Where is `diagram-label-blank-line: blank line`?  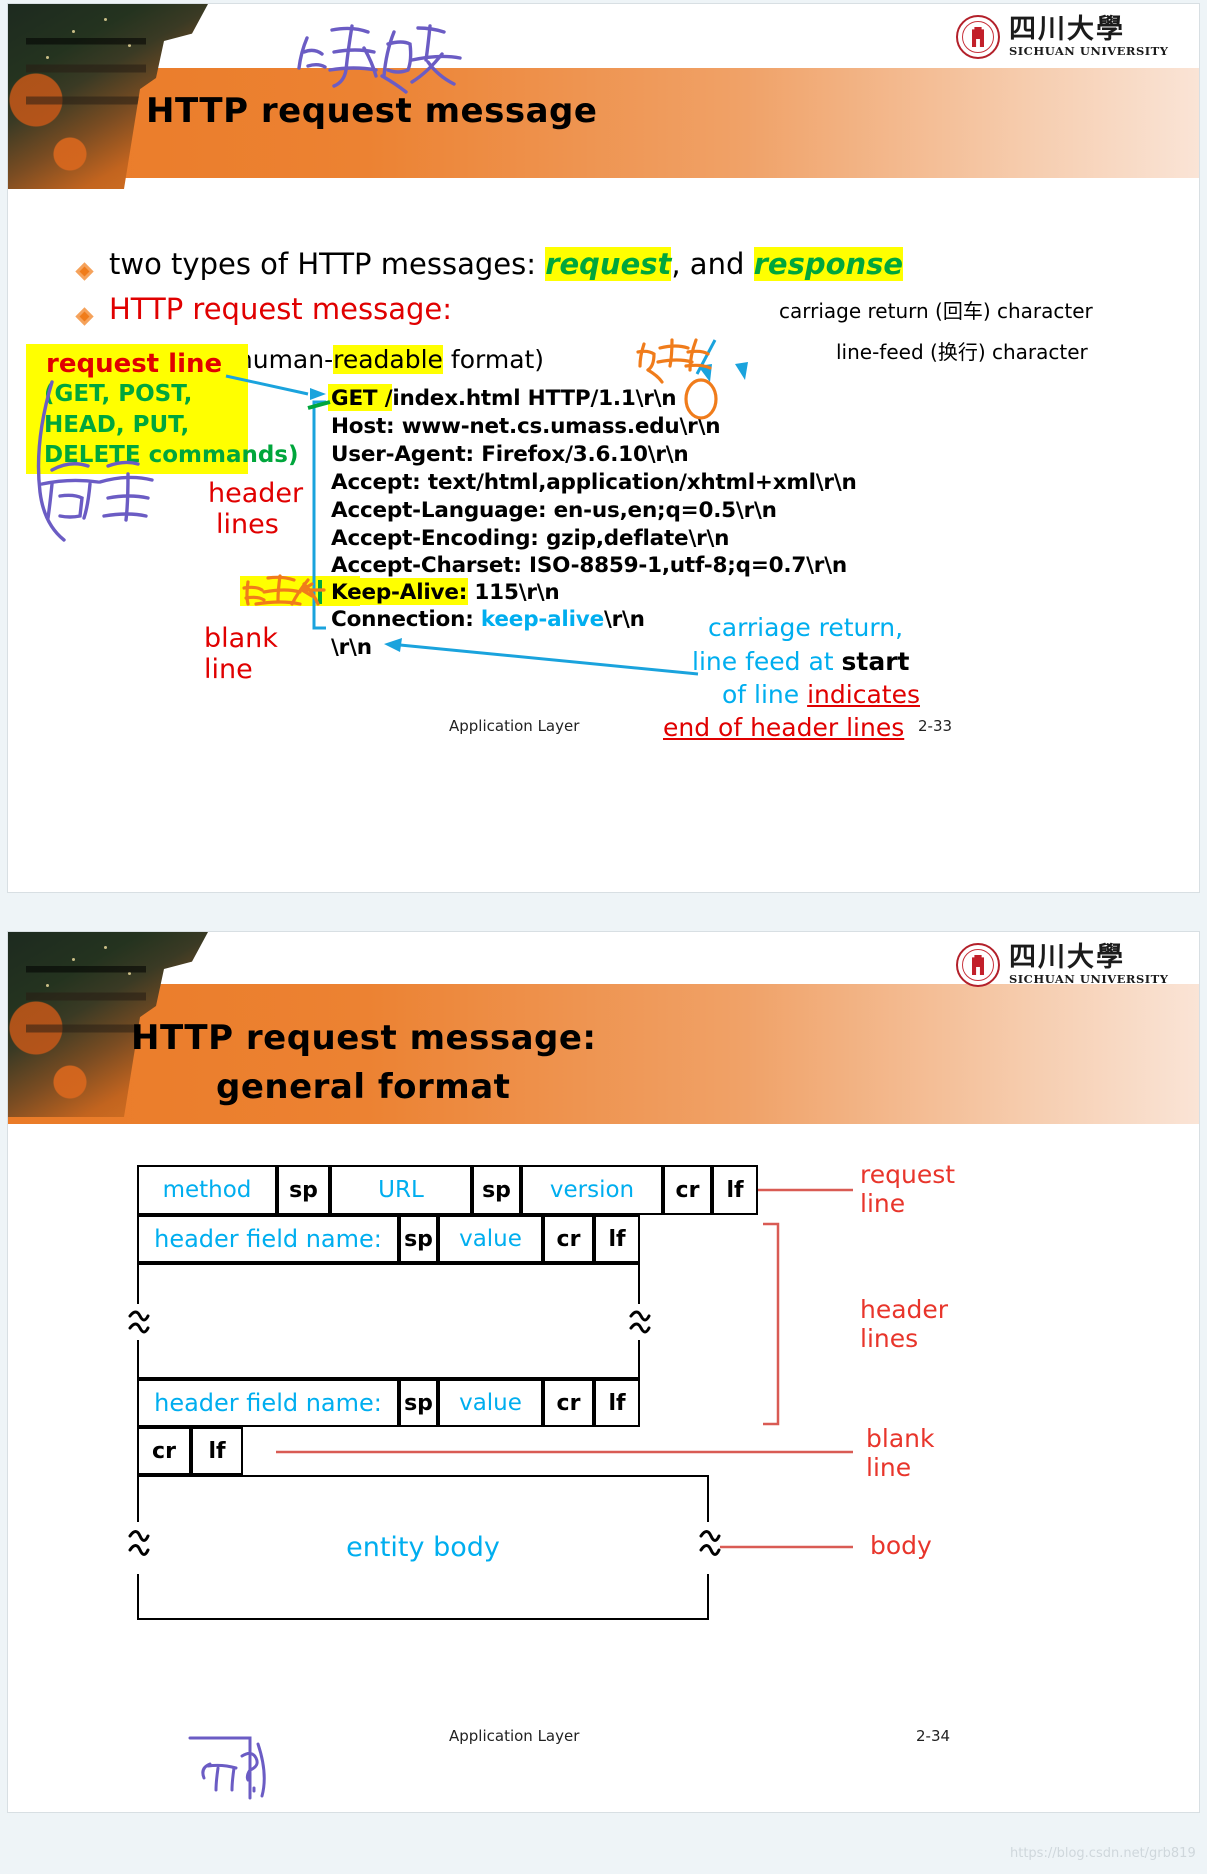 diagram-label-blank-line: blank line is located at coordinates (900, 1453).